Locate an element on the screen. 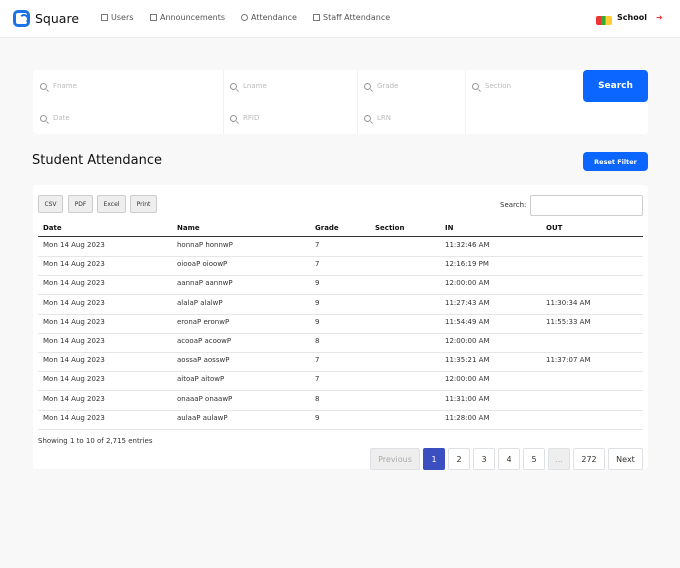 The height and width of the screenshot is (568, 680). cell-out: 11:55:33 AM is located at coordinates (568, 321).